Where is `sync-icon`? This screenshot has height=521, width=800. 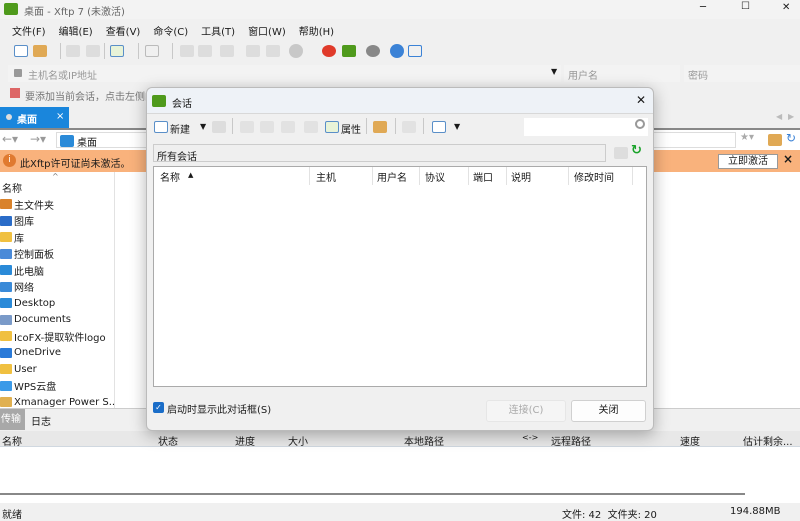
sync-icon is located at coordinates (227, 51).